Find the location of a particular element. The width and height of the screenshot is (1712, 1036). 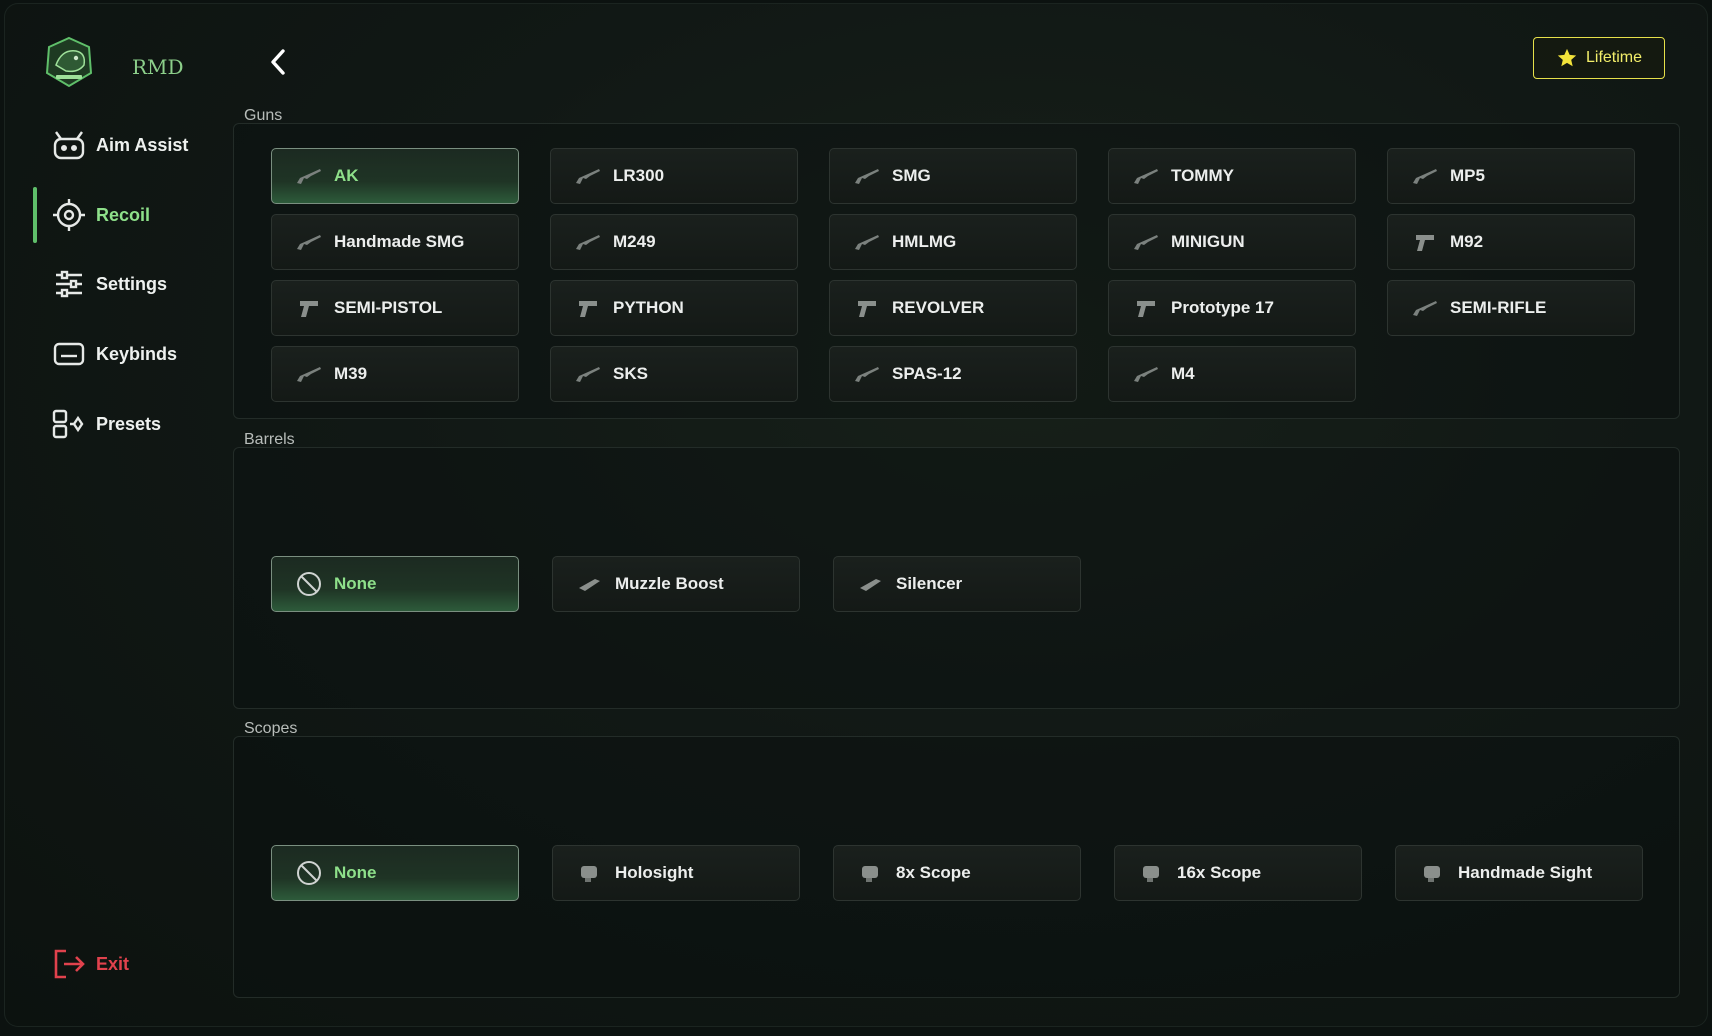

option-m249: M249 is located at coordinates (674, 242).